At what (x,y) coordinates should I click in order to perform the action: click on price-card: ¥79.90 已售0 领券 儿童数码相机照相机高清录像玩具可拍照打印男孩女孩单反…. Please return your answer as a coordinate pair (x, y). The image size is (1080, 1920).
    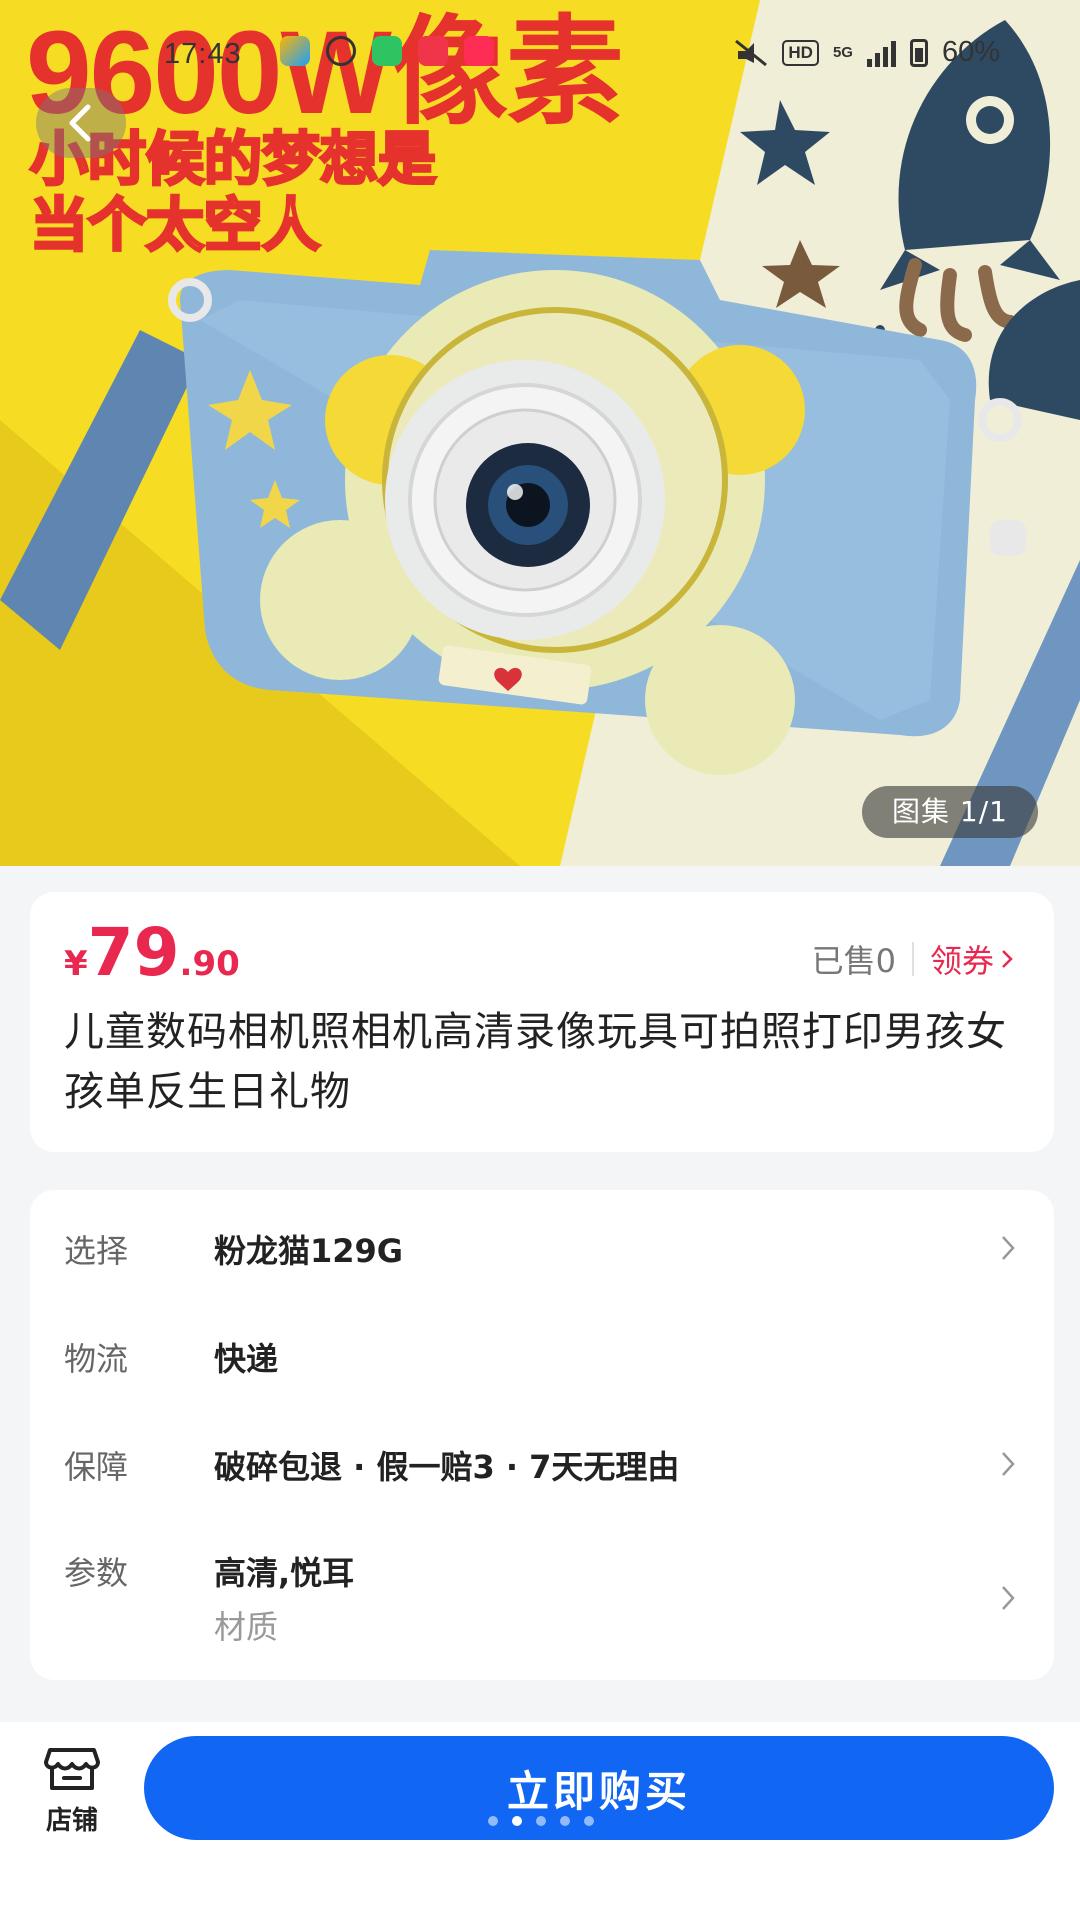
    Looking at the image, I should click on (542, 1022).